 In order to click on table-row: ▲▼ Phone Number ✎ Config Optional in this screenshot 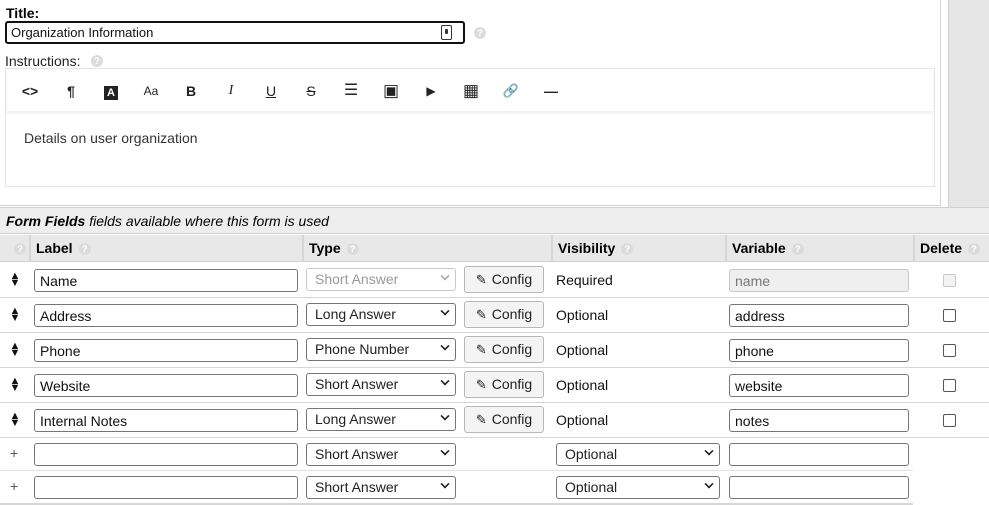, I will do `click(494, 350)`.